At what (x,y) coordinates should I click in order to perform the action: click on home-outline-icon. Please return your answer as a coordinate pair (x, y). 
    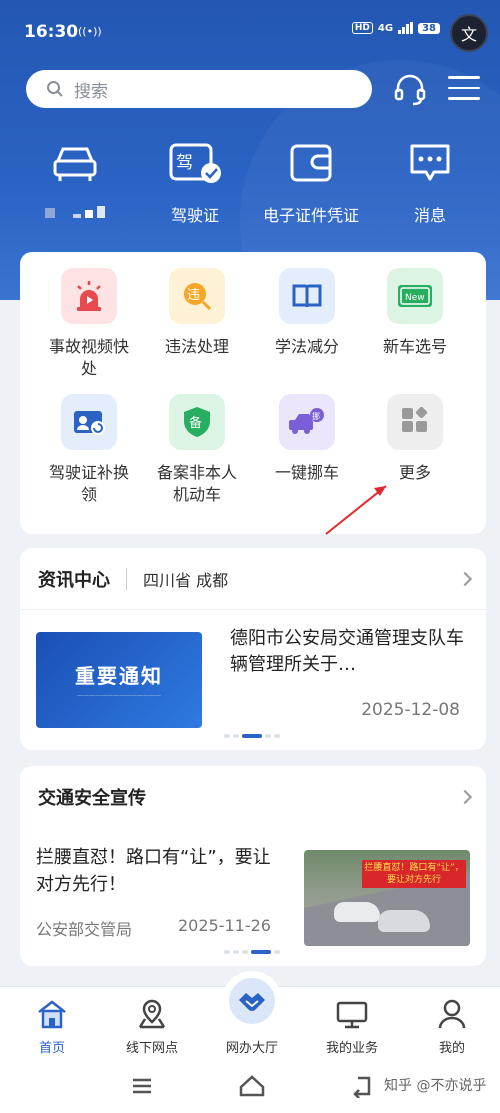
    Looking at the image, I should click on (252, 1086).